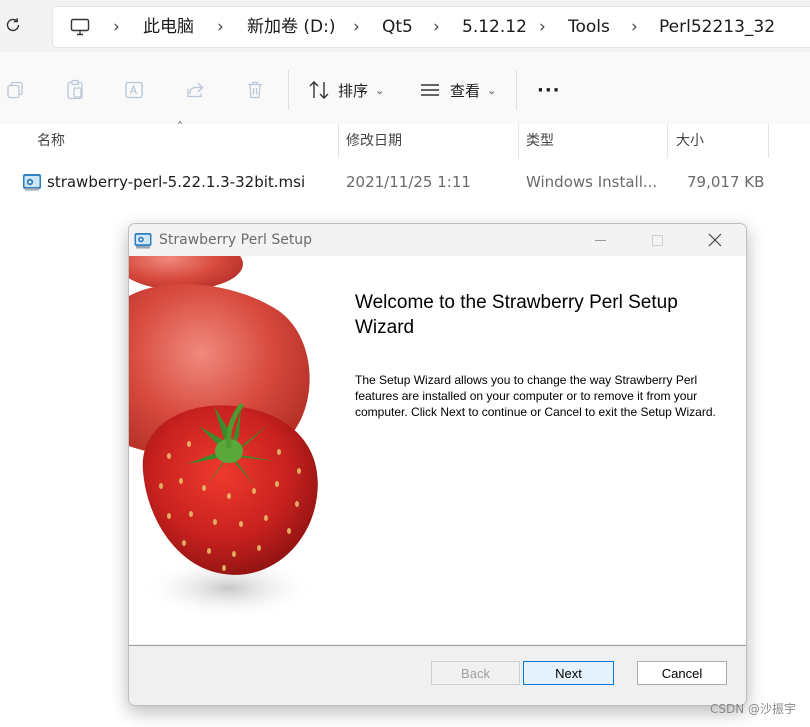 The height and width of the screenshot is (727, 810). Describe the element at coordinates (353, 90) in the screenshot. I see `sort-label: 排序` at that location.